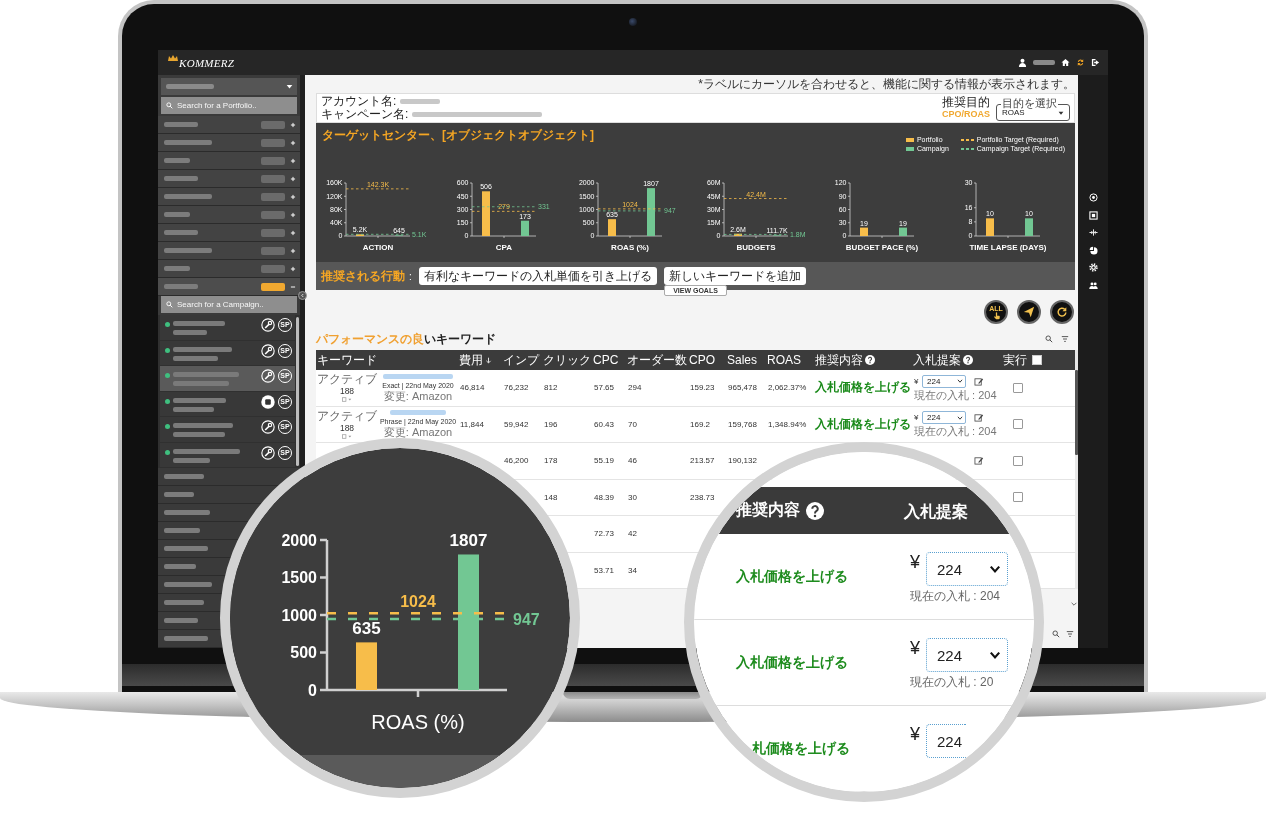  Describe the element at coordinates (702, 360) in the screenshot. I see `column-header: CPO` at that location.